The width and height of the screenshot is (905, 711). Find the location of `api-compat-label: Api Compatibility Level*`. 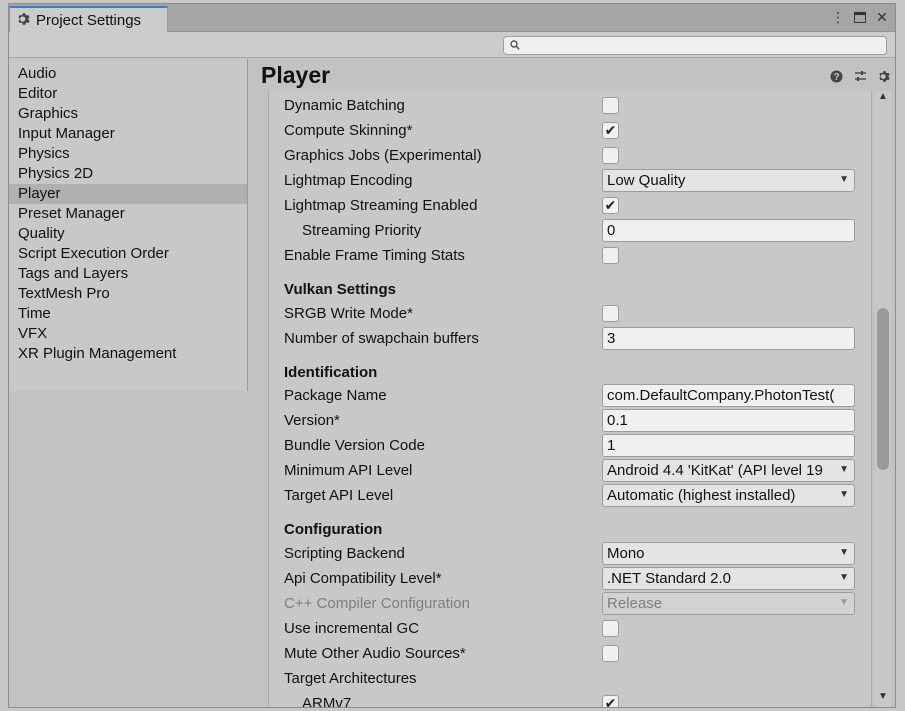

api-compat-label: Api Compatibility Level* is located at coordinates (363, 578).